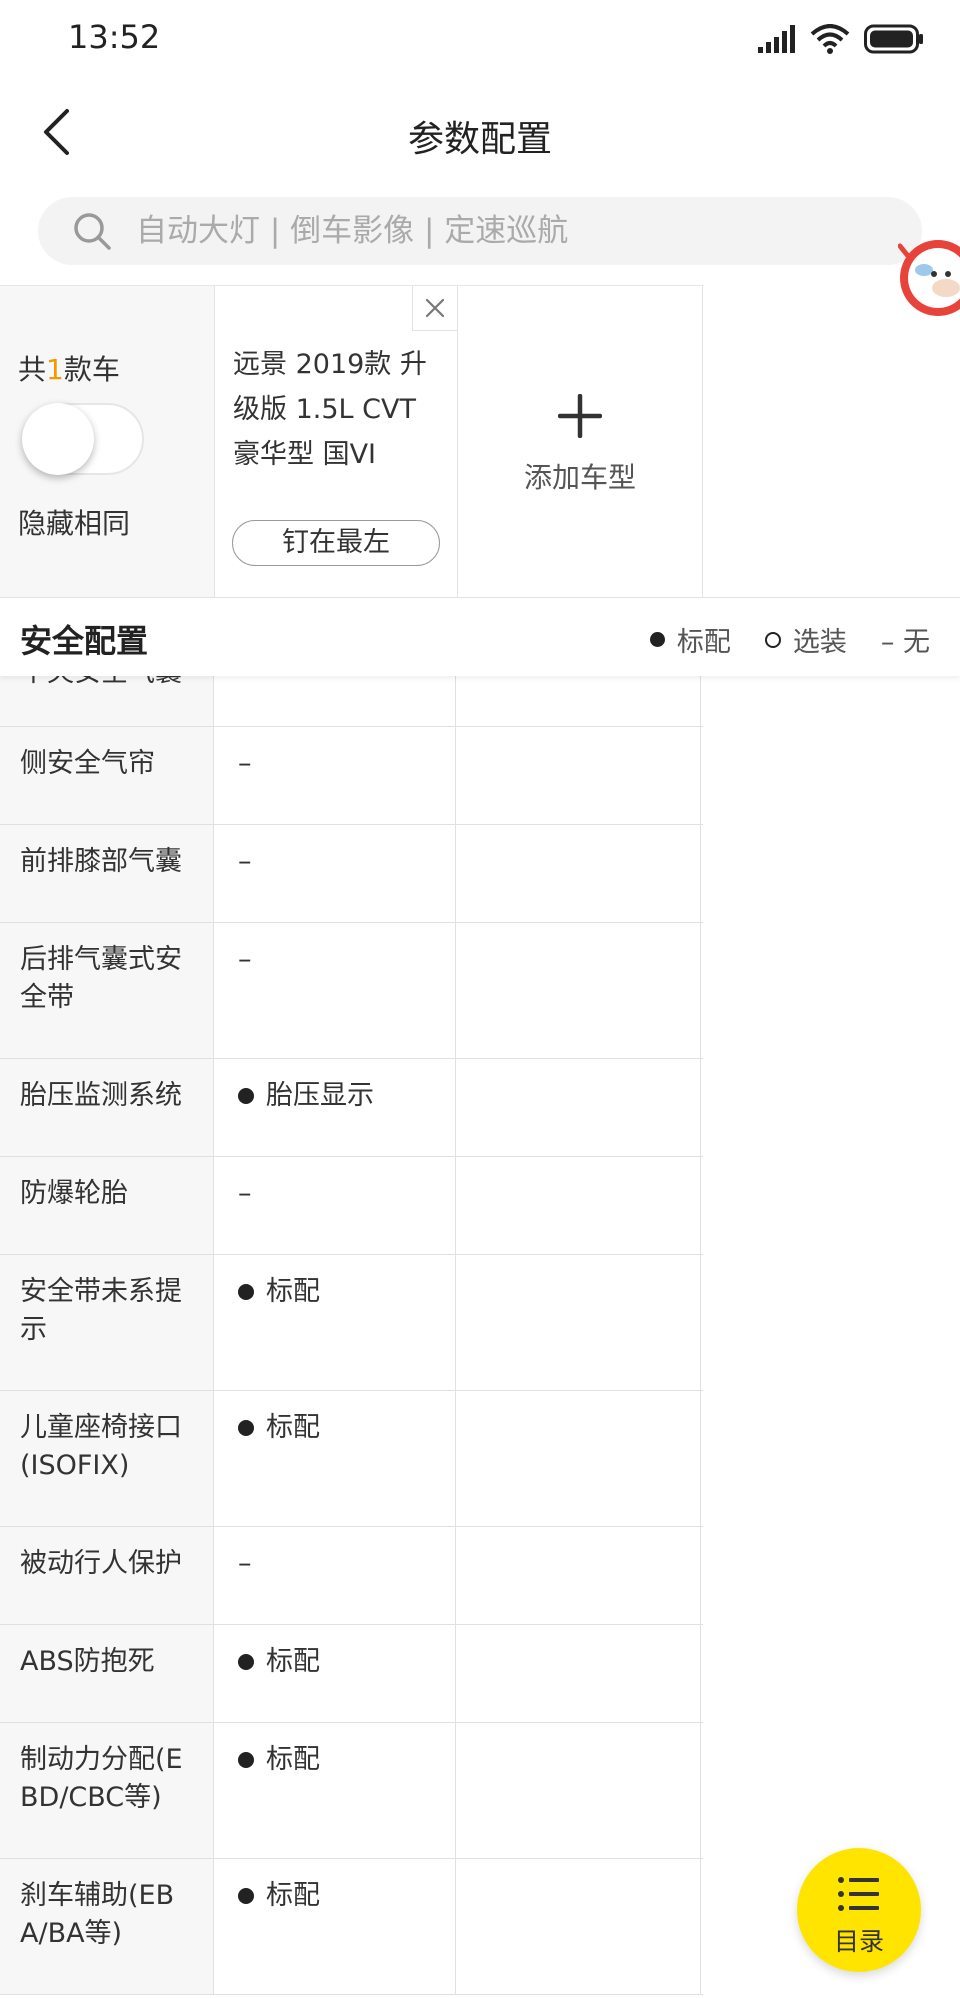 The width and height of the screenshot is (960, 1998). What do you see at coordinates (893, 39) in the screenshot?
I see `battery-icon` at bounding box center [893, 39].